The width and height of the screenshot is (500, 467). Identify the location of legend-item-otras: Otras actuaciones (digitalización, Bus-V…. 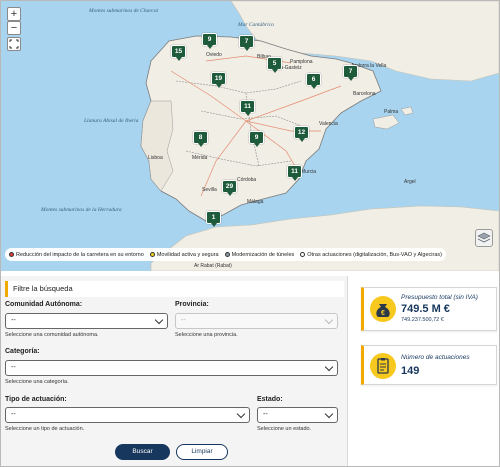
(371, 254).